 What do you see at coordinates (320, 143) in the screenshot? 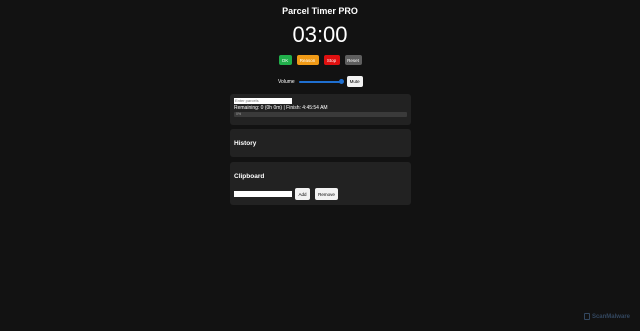
I see `history-card: History` at bounding box center [320, 143].